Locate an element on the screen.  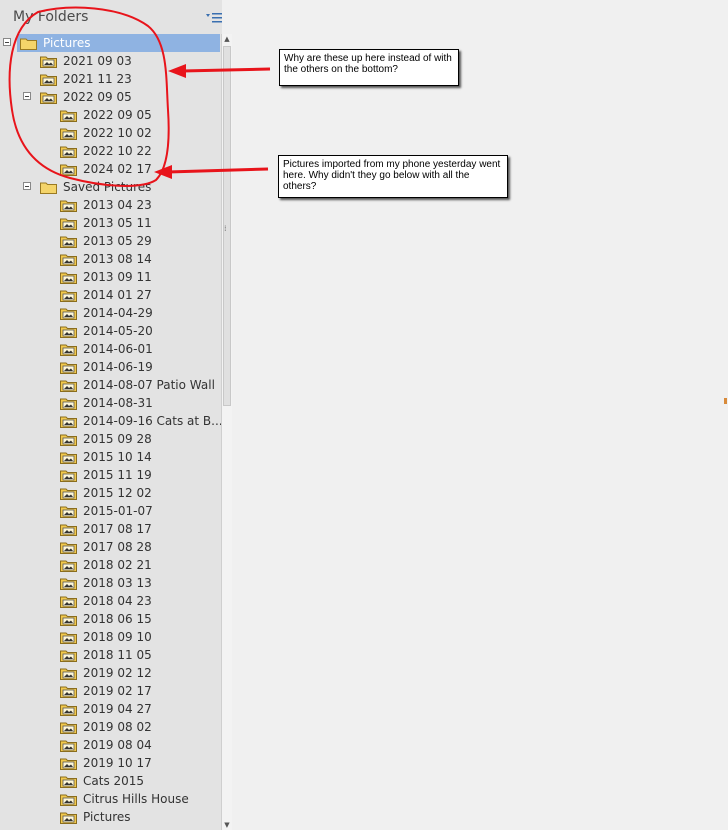
tree-row: 2021 11 23 is located at coordinates (110, 79).